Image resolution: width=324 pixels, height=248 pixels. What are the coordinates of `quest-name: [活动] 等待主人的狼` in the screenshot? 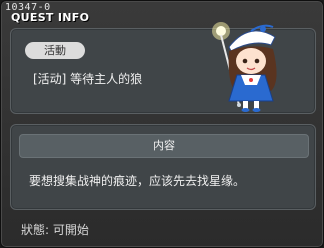 It's located at (88, 79).